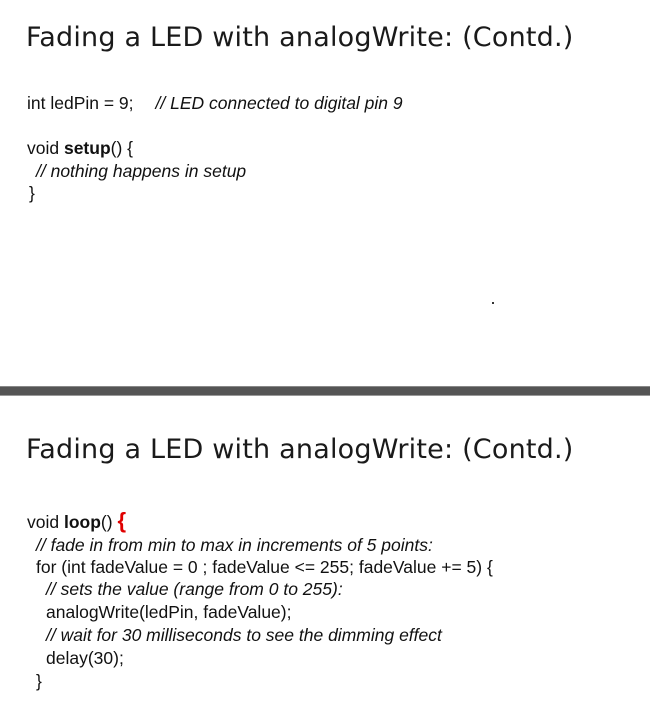 The width and height of the screenshot is (650, 723). I want to click on function-name: loop, so click(82, 522).